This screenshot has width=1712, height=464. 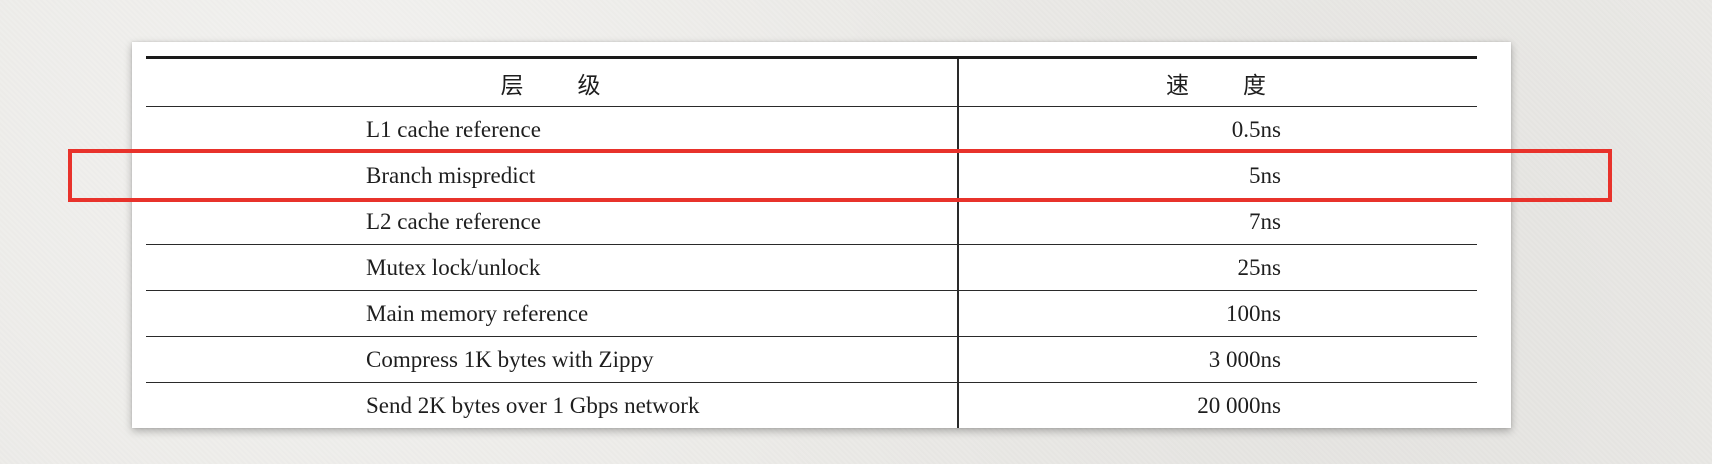 I want to click on row-name: Send 2K bytes over 1 Gbps network, so click(x=533, y=405).